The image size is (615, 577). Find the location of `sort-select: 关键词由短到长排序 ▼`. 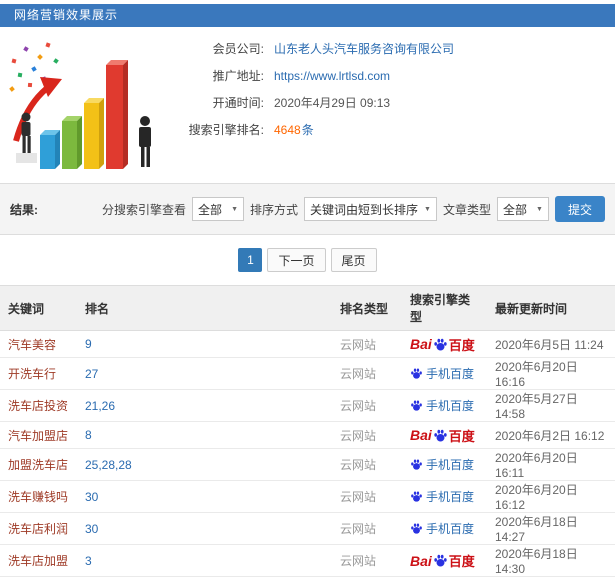

sort-select: 关键词由短到长排序 ▼ is located at coordinates (370, 209).